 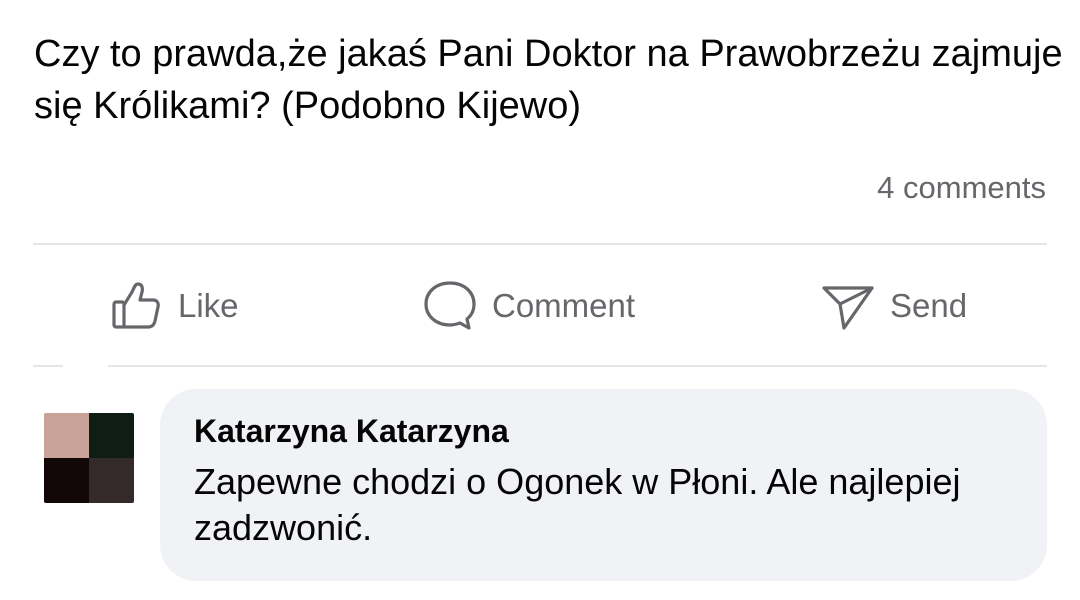 I want to click on comments-count-link: 4 comments, so click(x=961, y=188).